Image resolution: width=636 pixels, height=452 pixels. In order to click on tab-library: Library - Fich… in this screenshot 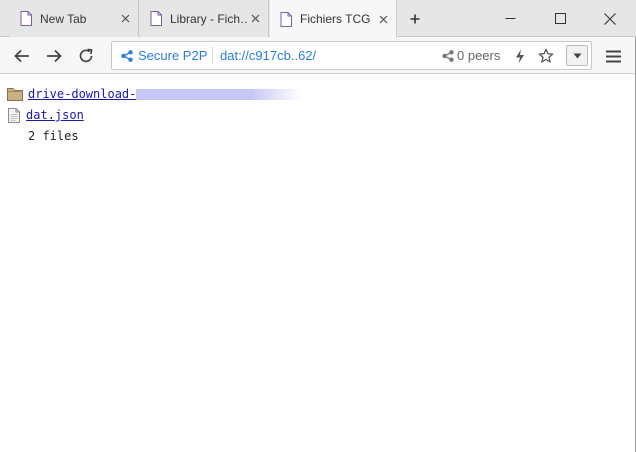, I will do `click(204, 18)`.